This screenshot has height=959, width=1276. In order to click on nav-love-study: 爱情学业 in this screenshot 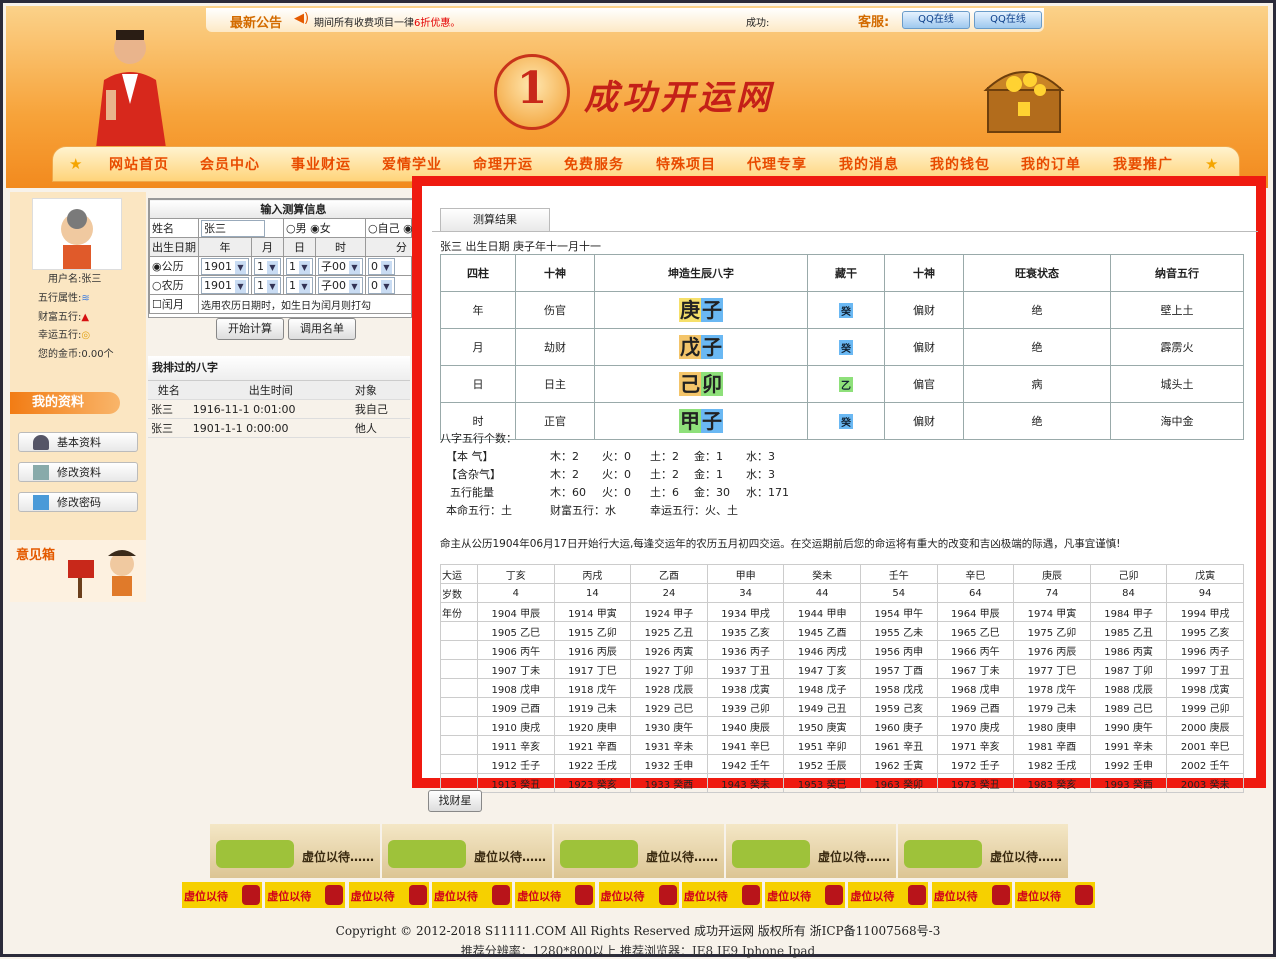, I will do `click(412, 164)`.